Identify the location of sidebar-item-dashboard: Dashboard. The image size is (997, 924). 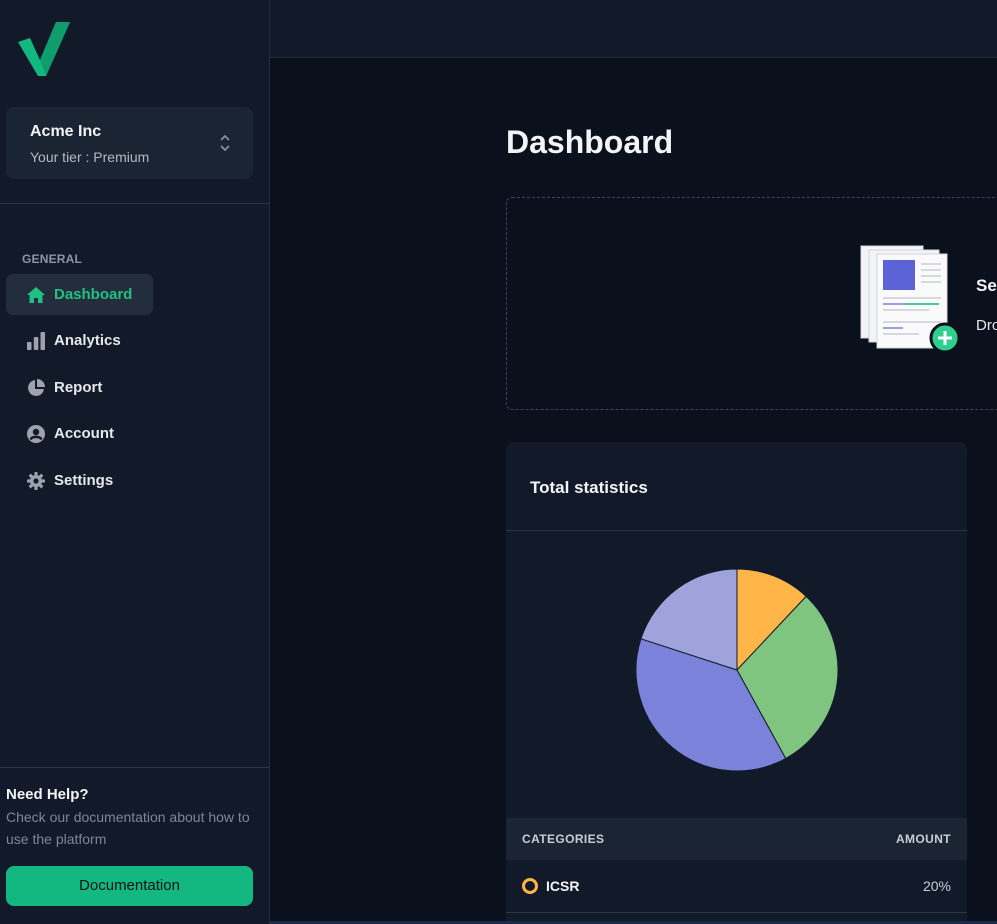
(79, 294).